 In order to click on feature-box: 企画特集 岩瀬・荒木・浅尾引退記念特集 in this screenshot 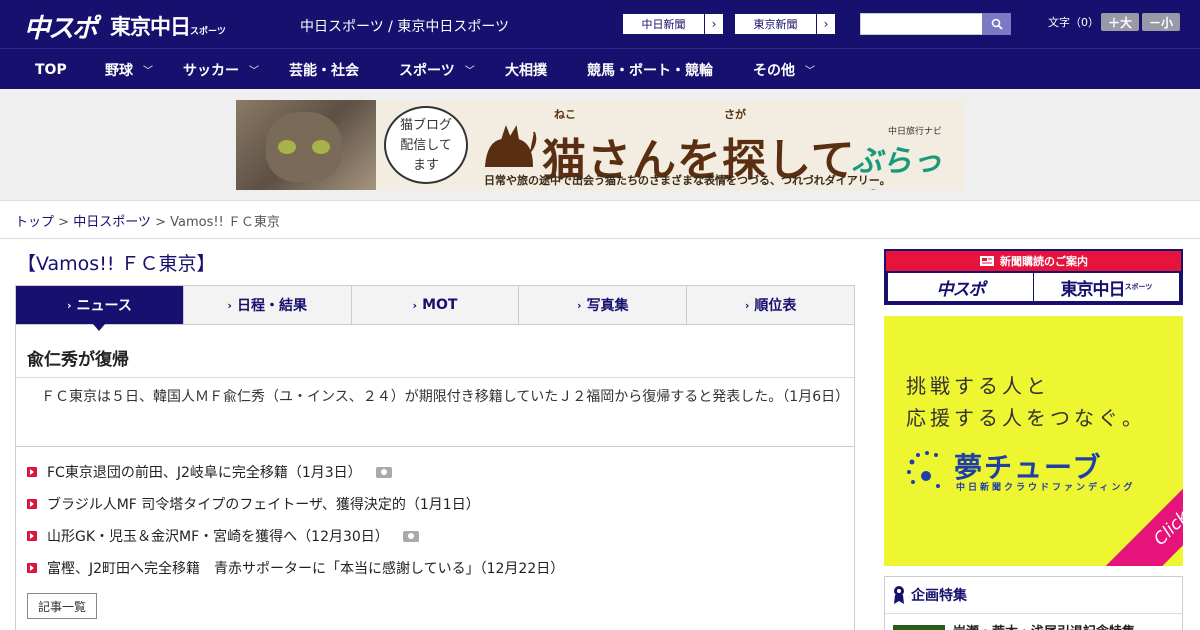, I will do `click(1033, 603)`.